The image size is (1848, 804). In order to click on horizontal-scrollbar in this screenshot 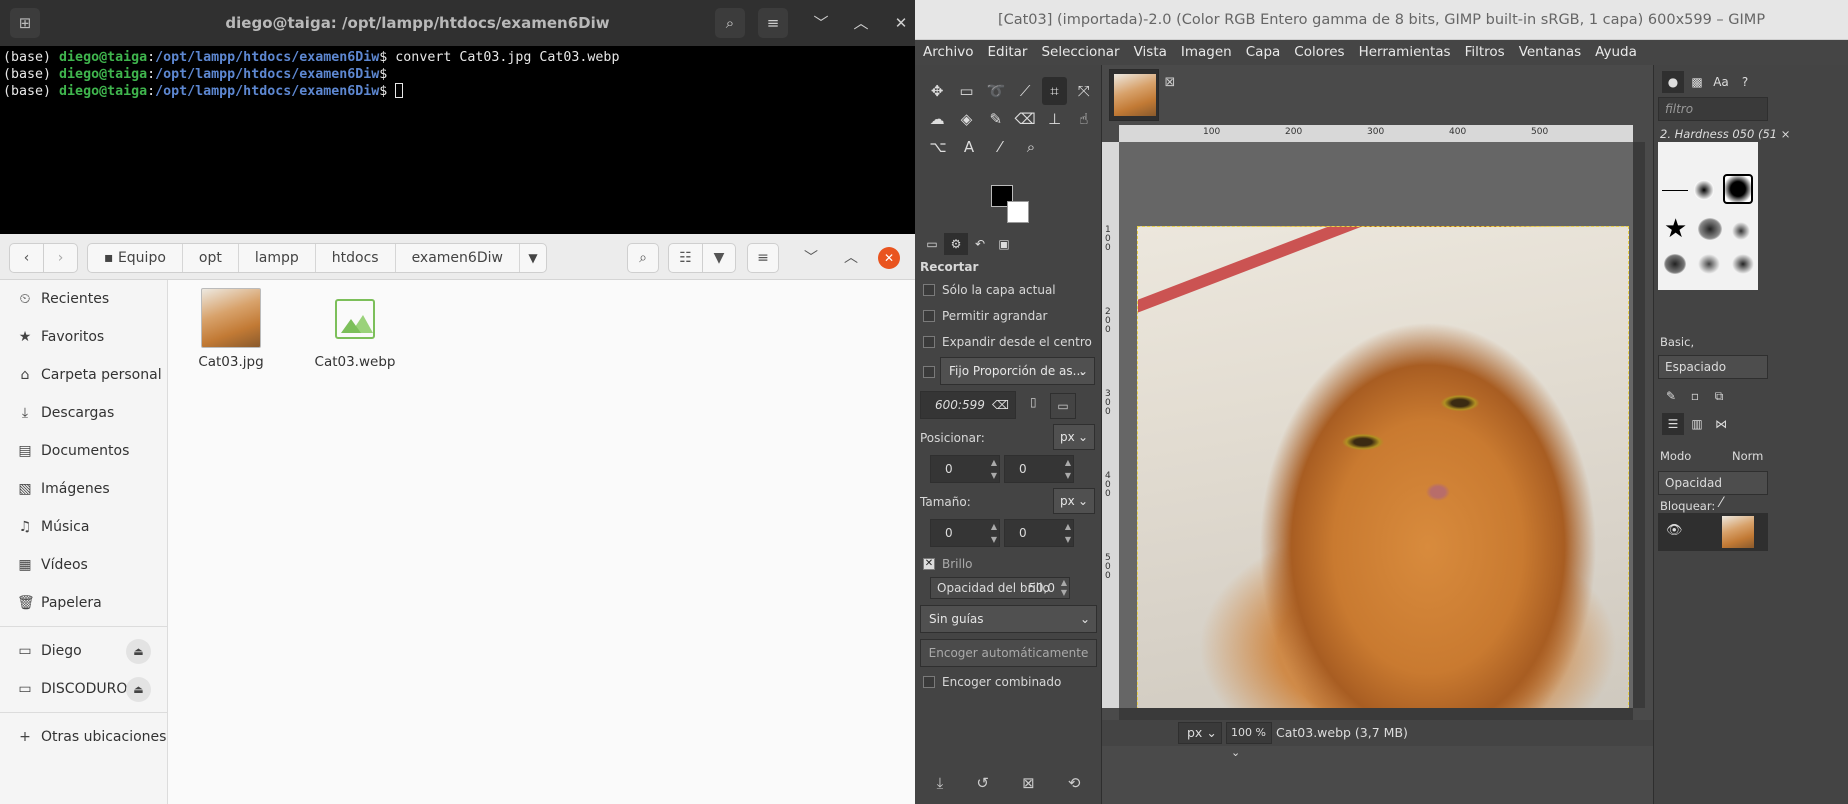, I will do `click(1376, 714)`.